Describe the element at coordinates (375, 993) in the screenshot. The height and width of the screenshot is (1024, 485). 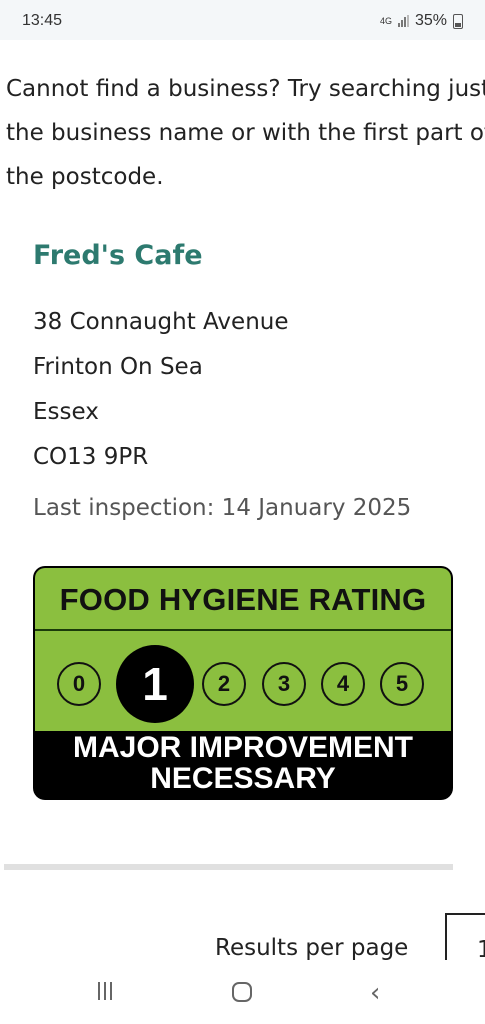
I see `back-icon: ‹` at that location.